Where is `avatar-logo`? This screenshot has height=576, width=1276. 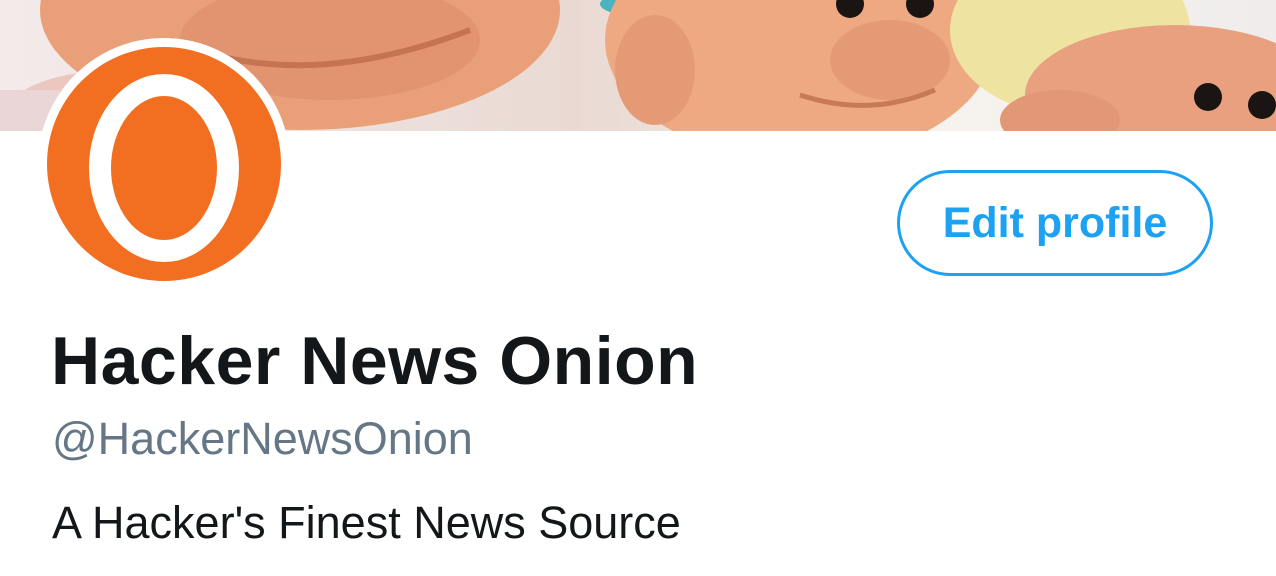
avatar-logo is located at coordinates (164, 164).